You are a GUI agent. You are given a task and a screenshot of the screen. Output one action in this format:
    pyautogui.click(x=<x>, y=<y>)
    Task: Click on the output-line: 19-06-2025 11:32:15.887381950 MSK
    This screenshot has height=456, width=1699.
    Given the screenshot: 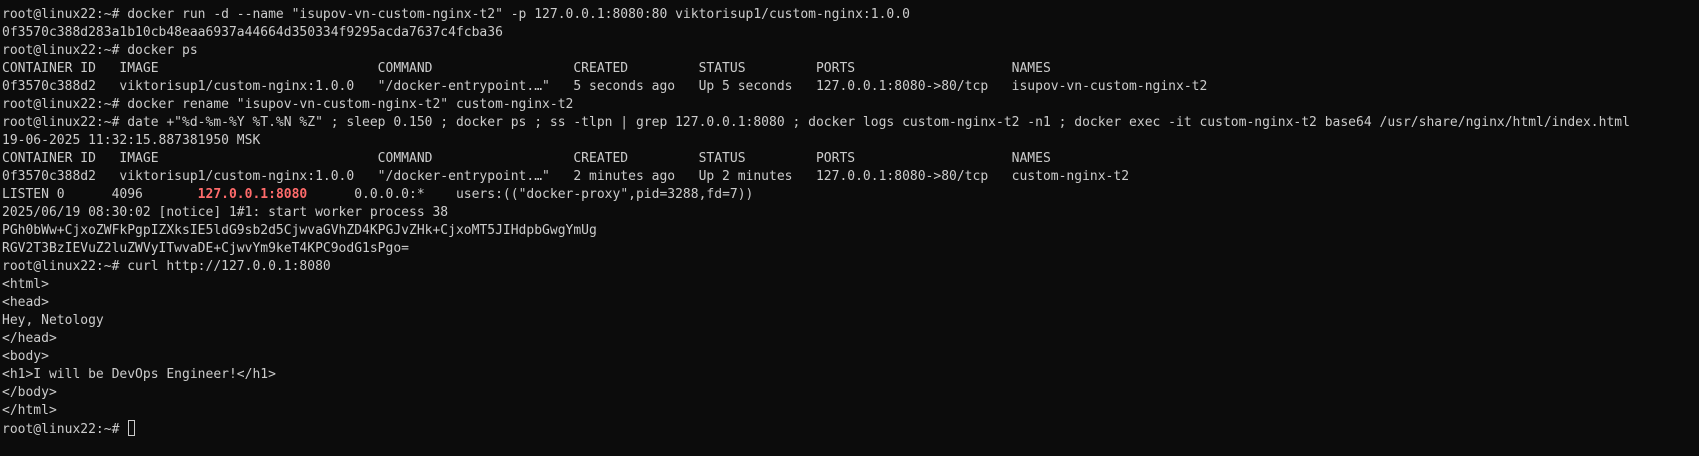 What is the action you would take?
    pyautogui.click(x=131, y=140)
    